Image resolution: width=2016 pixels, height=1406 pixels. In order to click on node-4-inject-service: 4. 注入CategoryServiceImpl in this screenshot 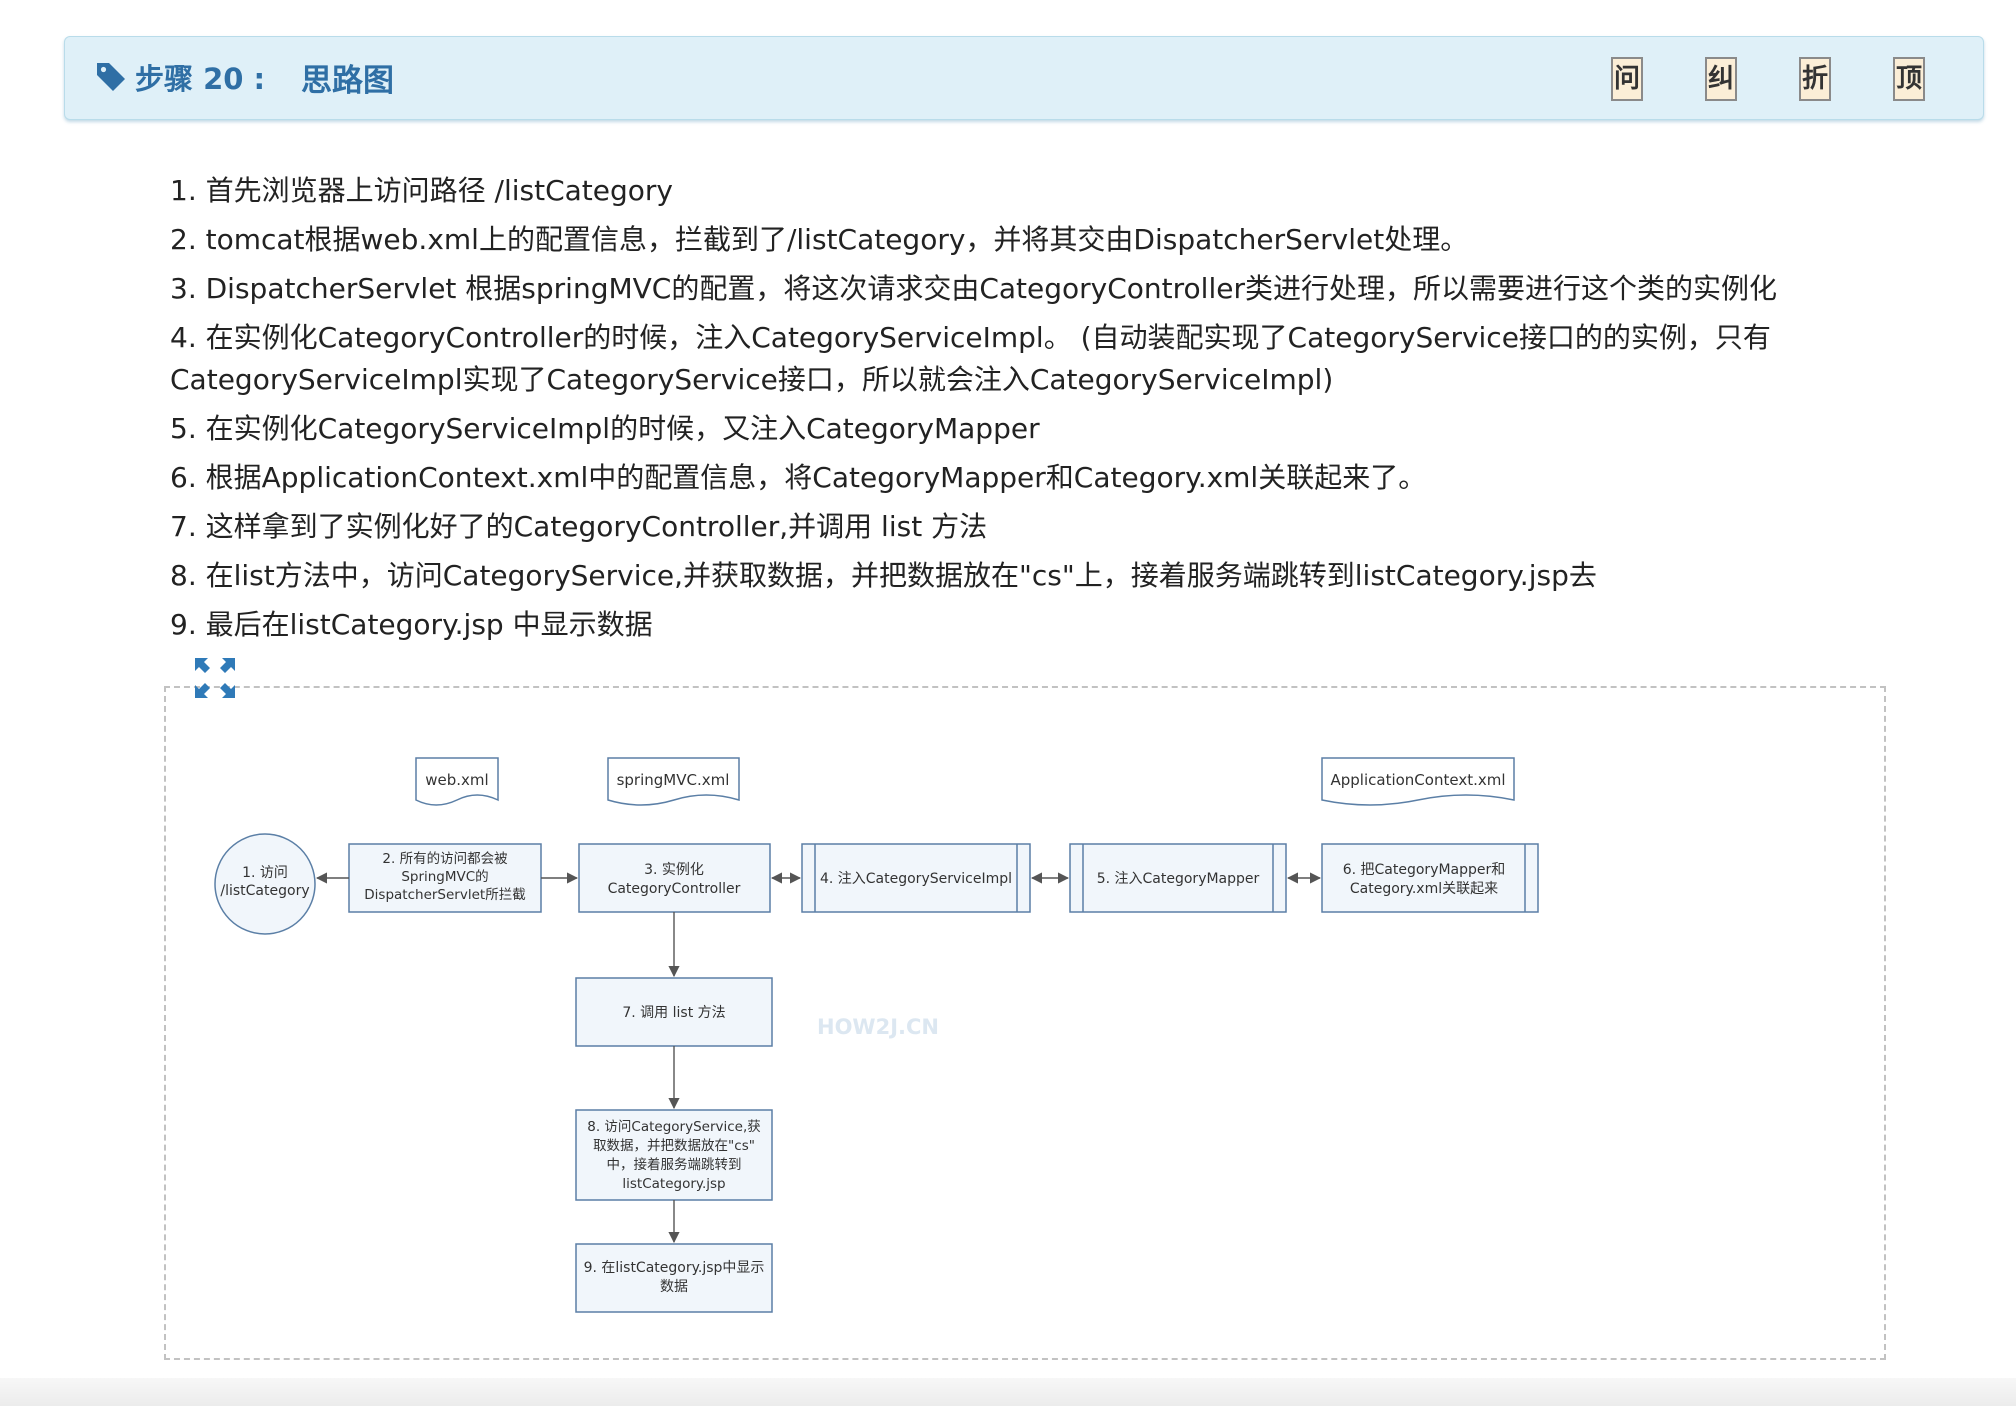, I will do `click(916, 878)`.